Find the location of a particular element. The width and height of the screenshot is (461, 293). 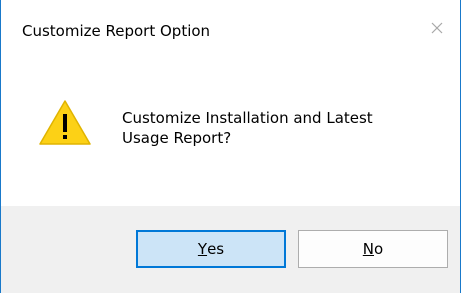

yes-button-mnemonic: Y is located at coordinates (202, 249).